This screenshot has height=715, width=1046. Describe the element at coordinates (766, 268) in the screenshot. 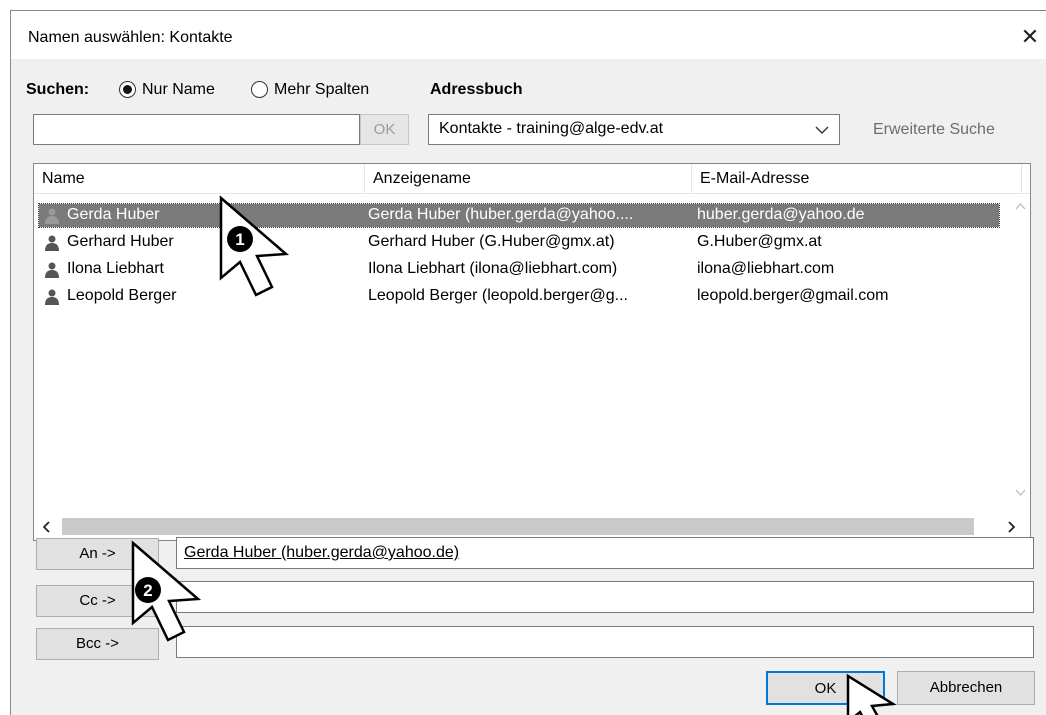

I see `row-email: ilona@liebhart.com` at that location.